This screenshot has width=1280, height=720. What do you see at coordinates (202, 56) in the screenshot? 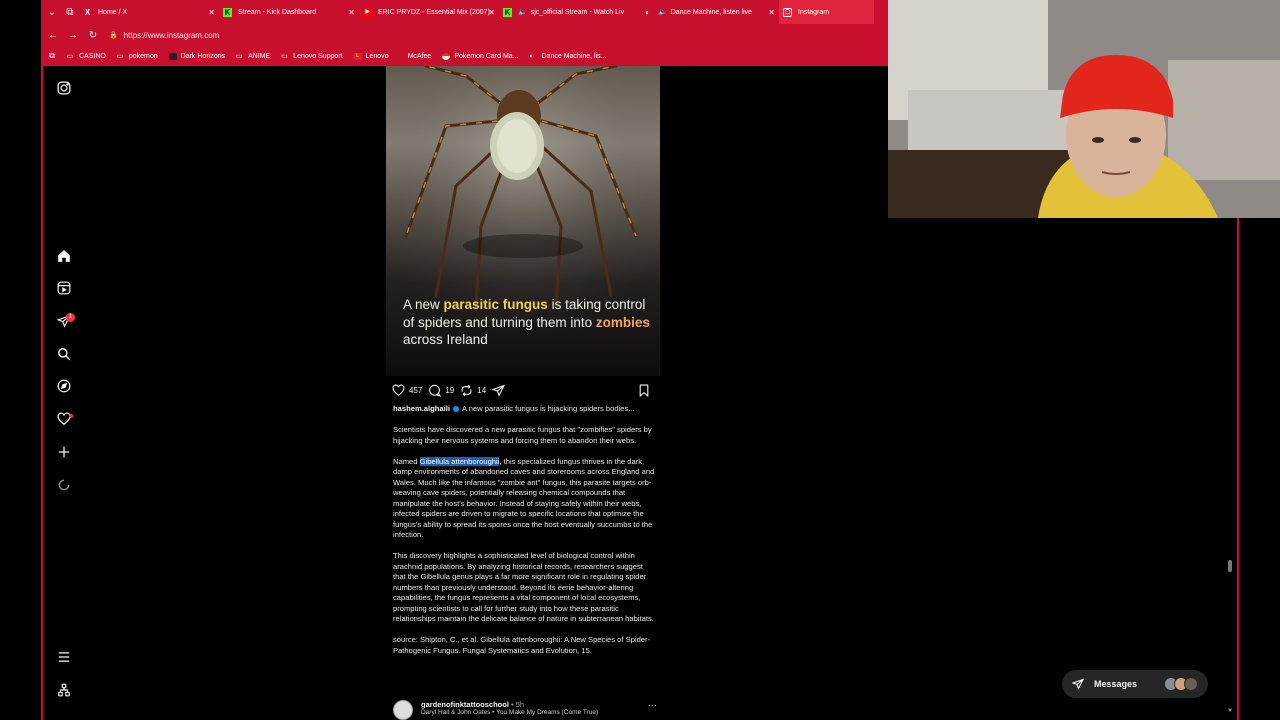
I see `bookmark-label: Dark Horizons` at bounding box center [202, 56].